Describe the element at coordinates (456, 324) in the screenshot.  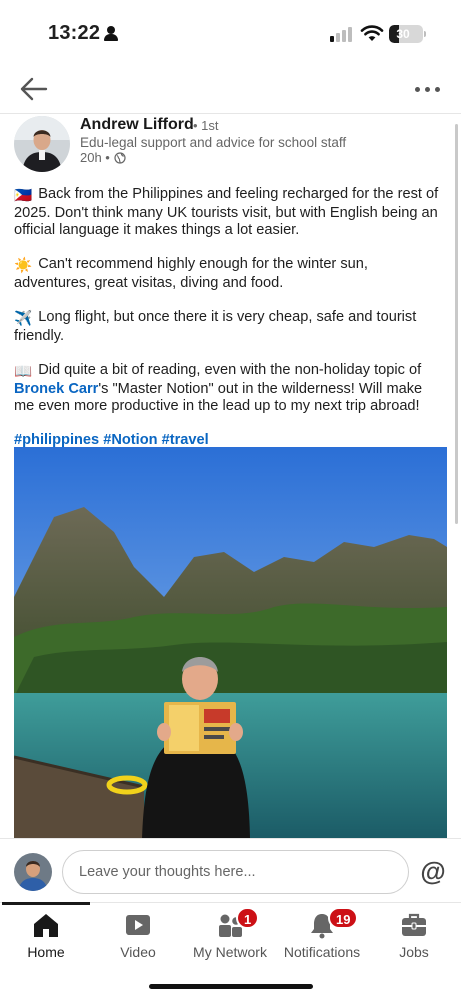
I see `page-scrollbar` at that location.